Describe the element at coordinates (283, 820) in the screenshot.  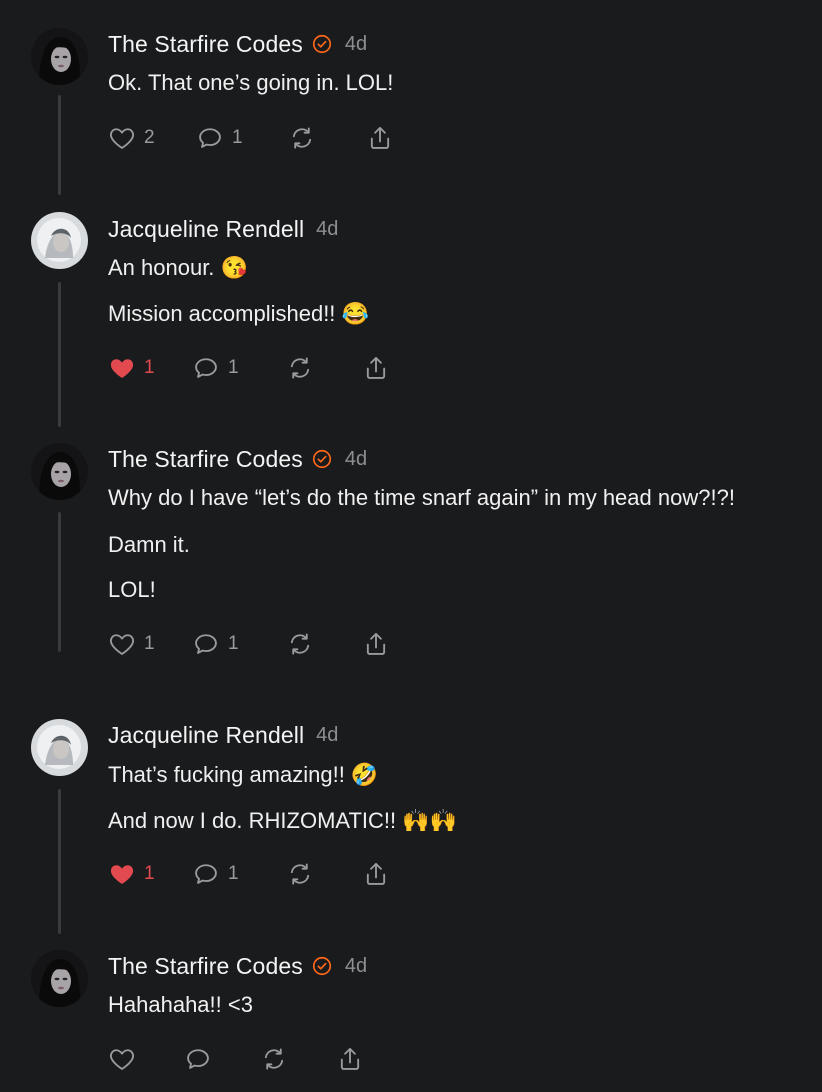
I see `comment-text: And now I do. RHIZOMATIC!! 🙌🙌` at that location.